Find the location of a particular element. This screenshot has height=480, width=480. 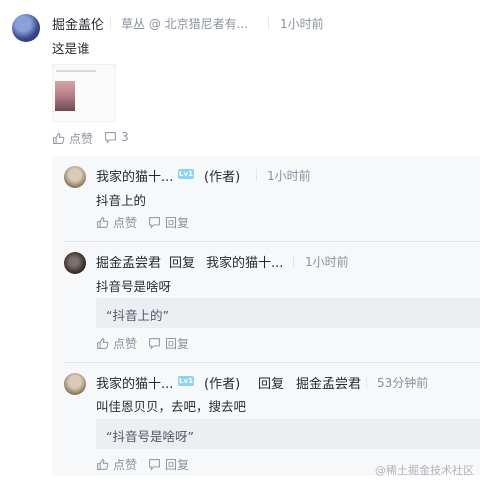

reply-count-button: 3 is located at coordinates (116, 137).